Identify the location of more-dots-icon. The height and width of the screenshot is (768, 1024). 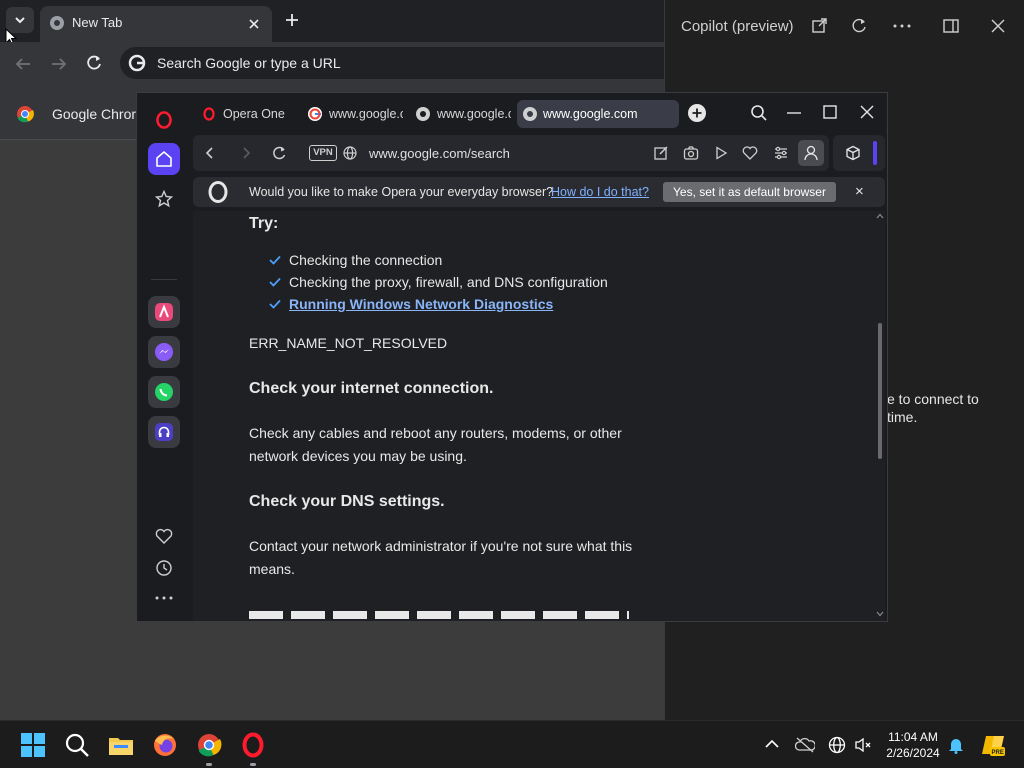
(164, 598).